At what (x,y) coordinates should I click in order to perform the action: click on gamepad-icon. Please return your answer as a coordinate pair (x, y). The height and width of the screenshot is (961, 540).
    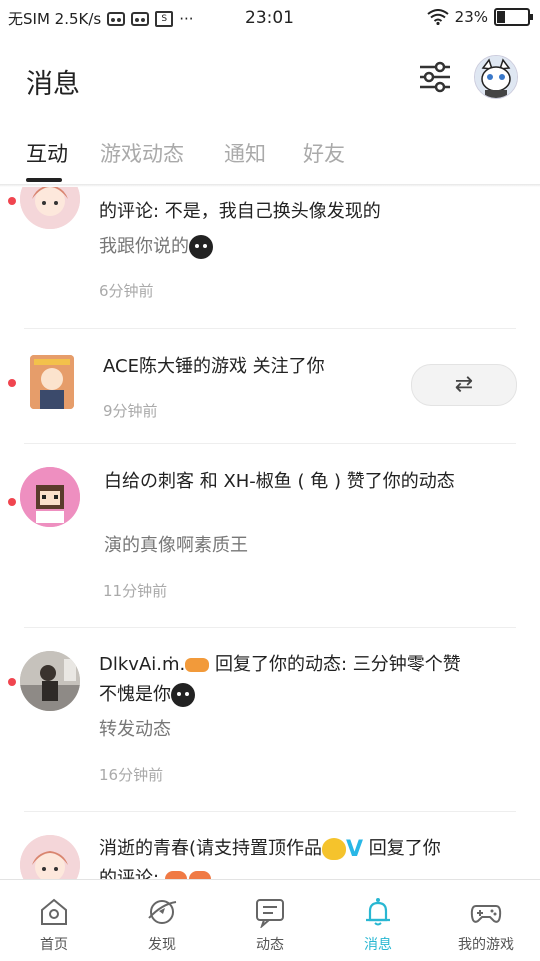
    Looking at the image, I should click on (486, 914).